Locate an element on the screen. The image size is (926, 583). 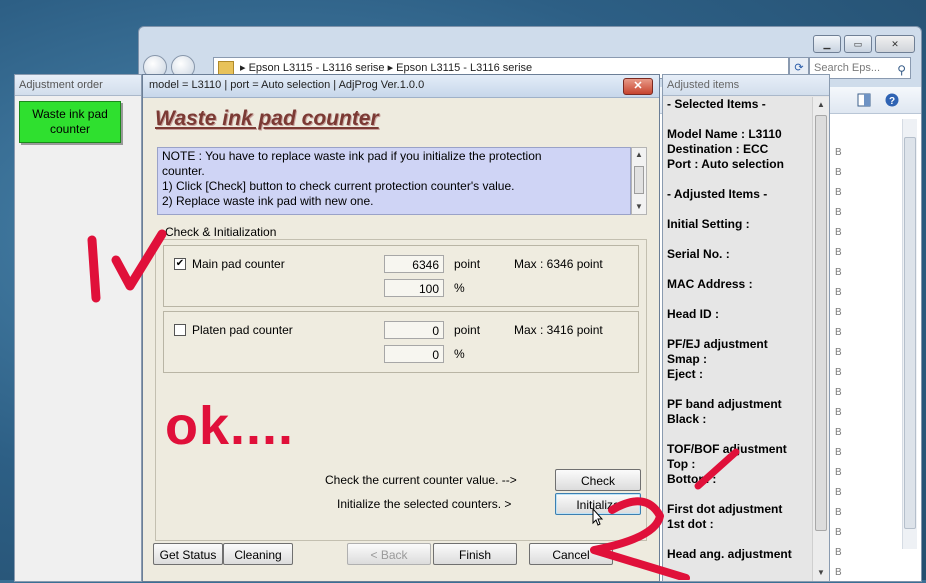
platen-pad-percent-value: 0 is located at coordinates (414, 354).